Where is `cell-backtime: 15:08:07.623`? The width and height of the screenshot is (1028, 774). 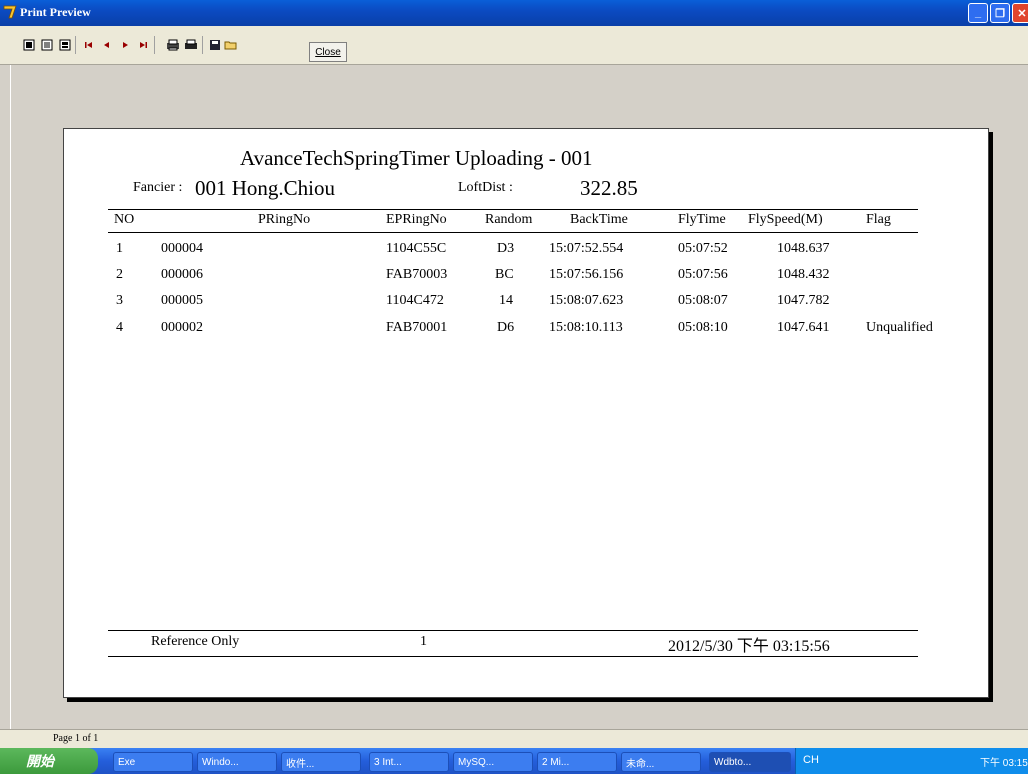 cell-backtime: 15:08:07.623 is located at coordinates (586, 300).